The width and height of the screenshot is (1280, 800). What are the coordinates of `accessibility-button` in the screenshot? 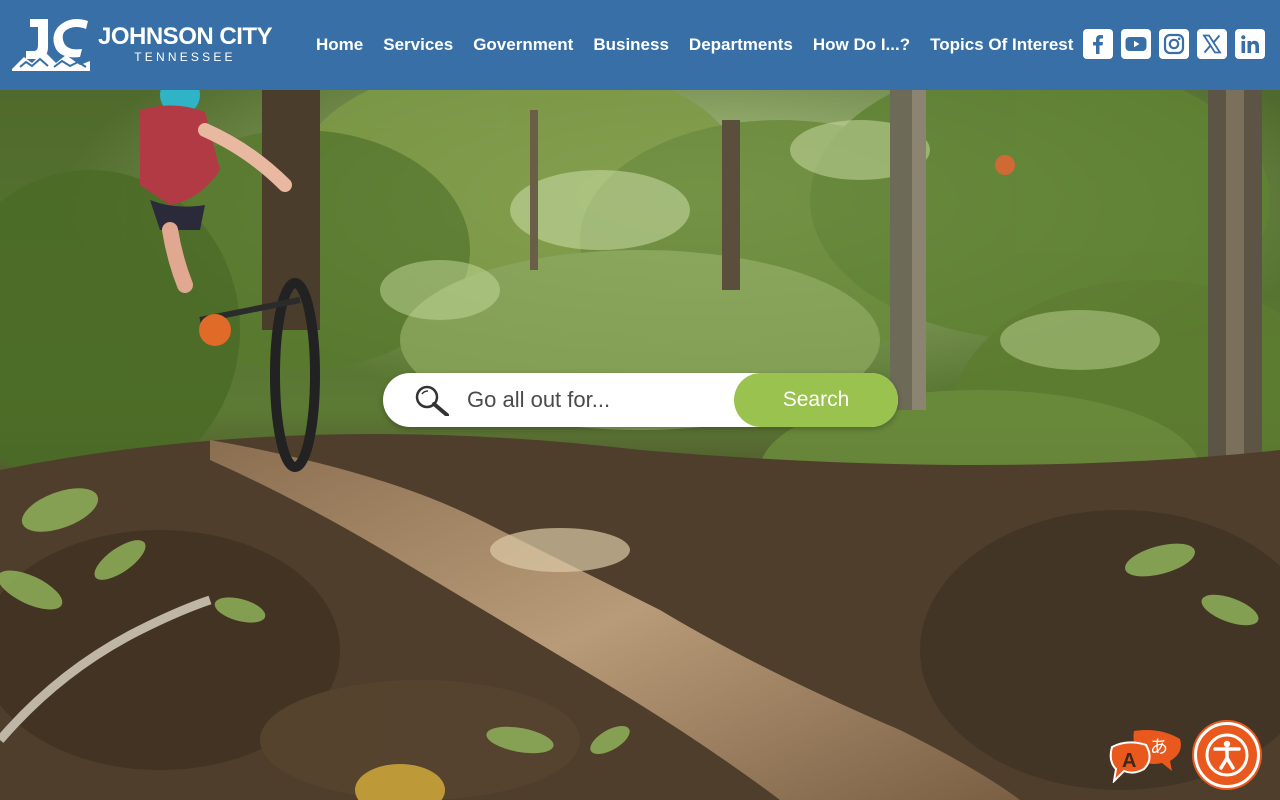 It's located at (1227, 755).